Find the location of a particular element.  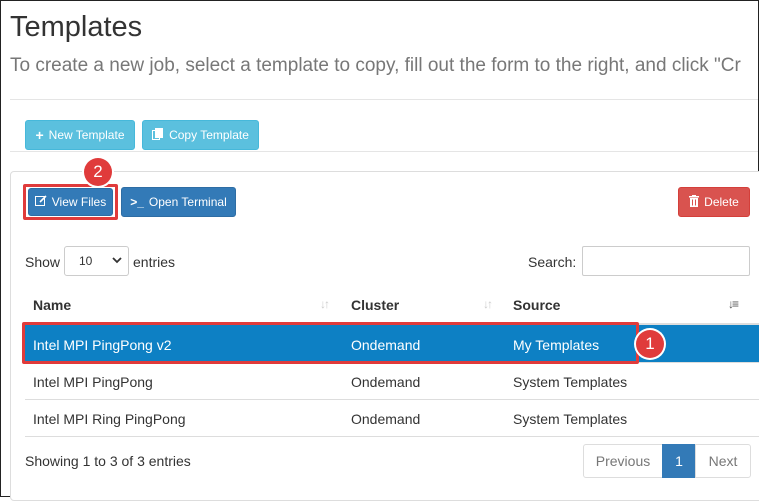

entries-label: entries is located at coordinates (154, 262).